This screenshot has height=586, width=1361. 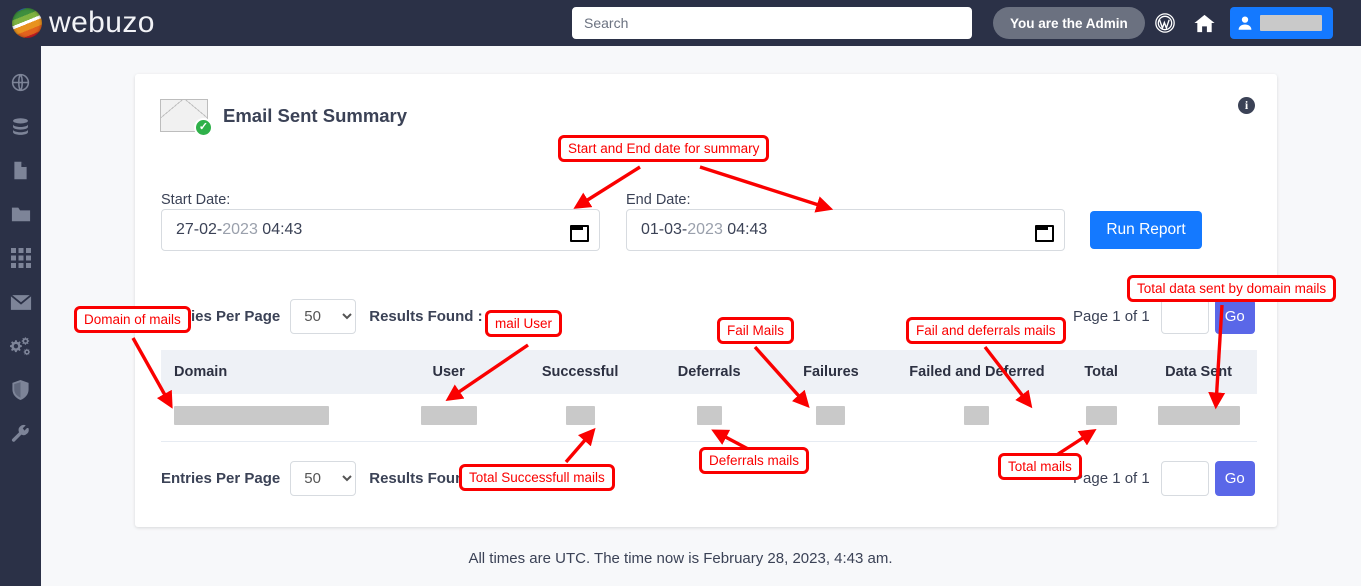 I want to click on sidebar-item-folder, so click(x=20, y=214).